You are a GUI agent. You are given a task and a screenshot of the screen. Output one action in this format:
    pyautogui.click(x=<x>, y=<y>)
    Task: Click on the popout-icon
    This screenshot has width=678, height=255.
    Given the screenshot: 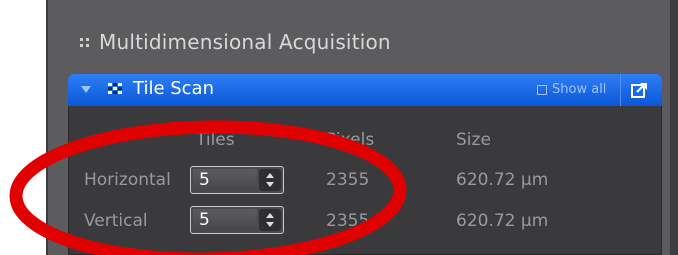 What is the action you would take?
    pyautogui.click(x=639, y=90)
    